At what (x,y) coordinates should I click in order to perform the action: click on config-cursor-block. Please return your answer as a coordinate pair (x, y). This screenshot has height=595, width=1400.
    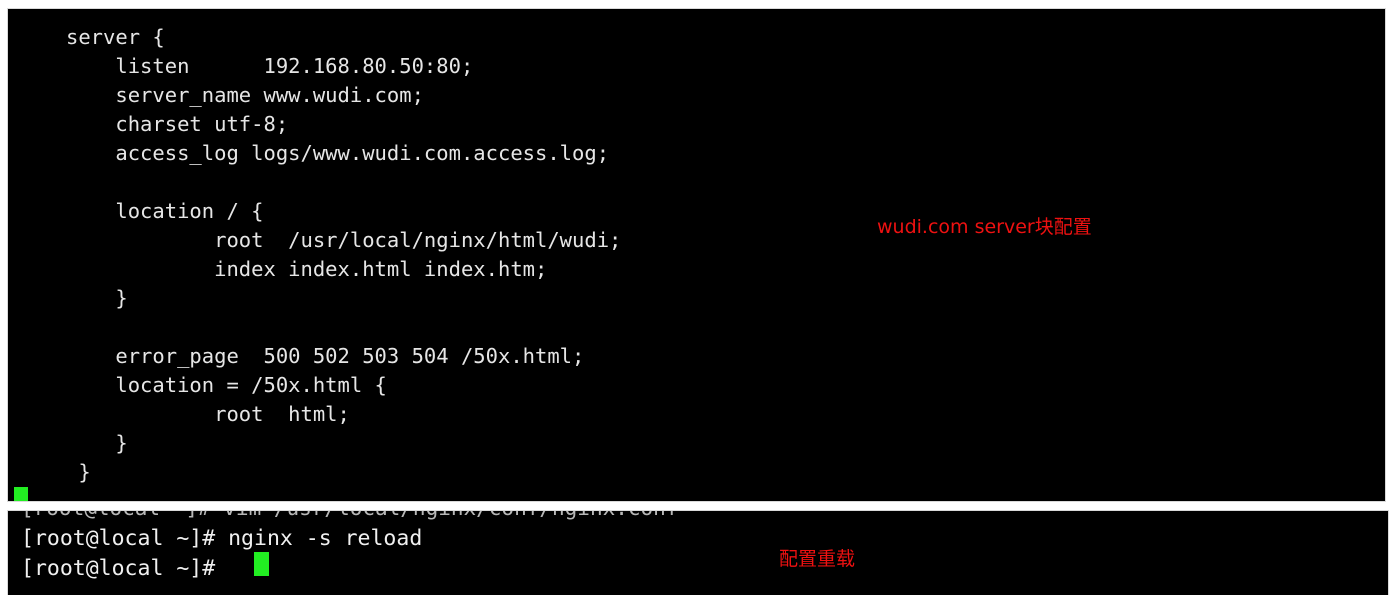
    Looking at the image, I should click on (21, 494).